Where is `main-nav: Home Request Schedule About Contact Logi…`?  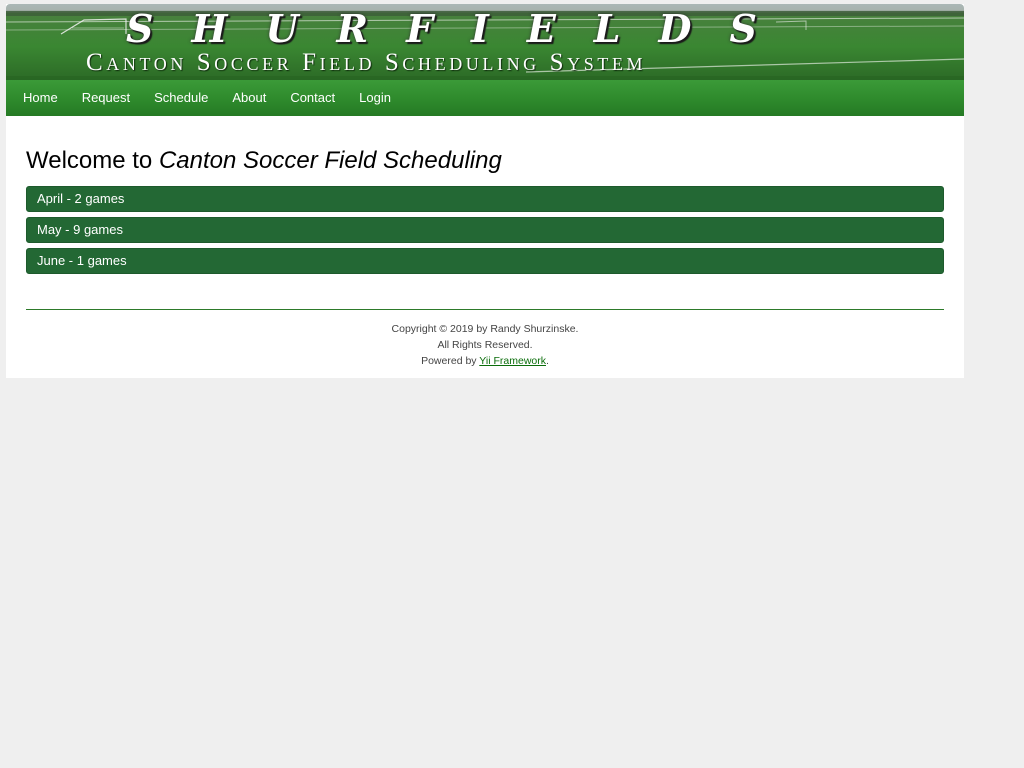
main-nav: Home Request Schedule About Contact Logi… is located at coordinates (485, 98).